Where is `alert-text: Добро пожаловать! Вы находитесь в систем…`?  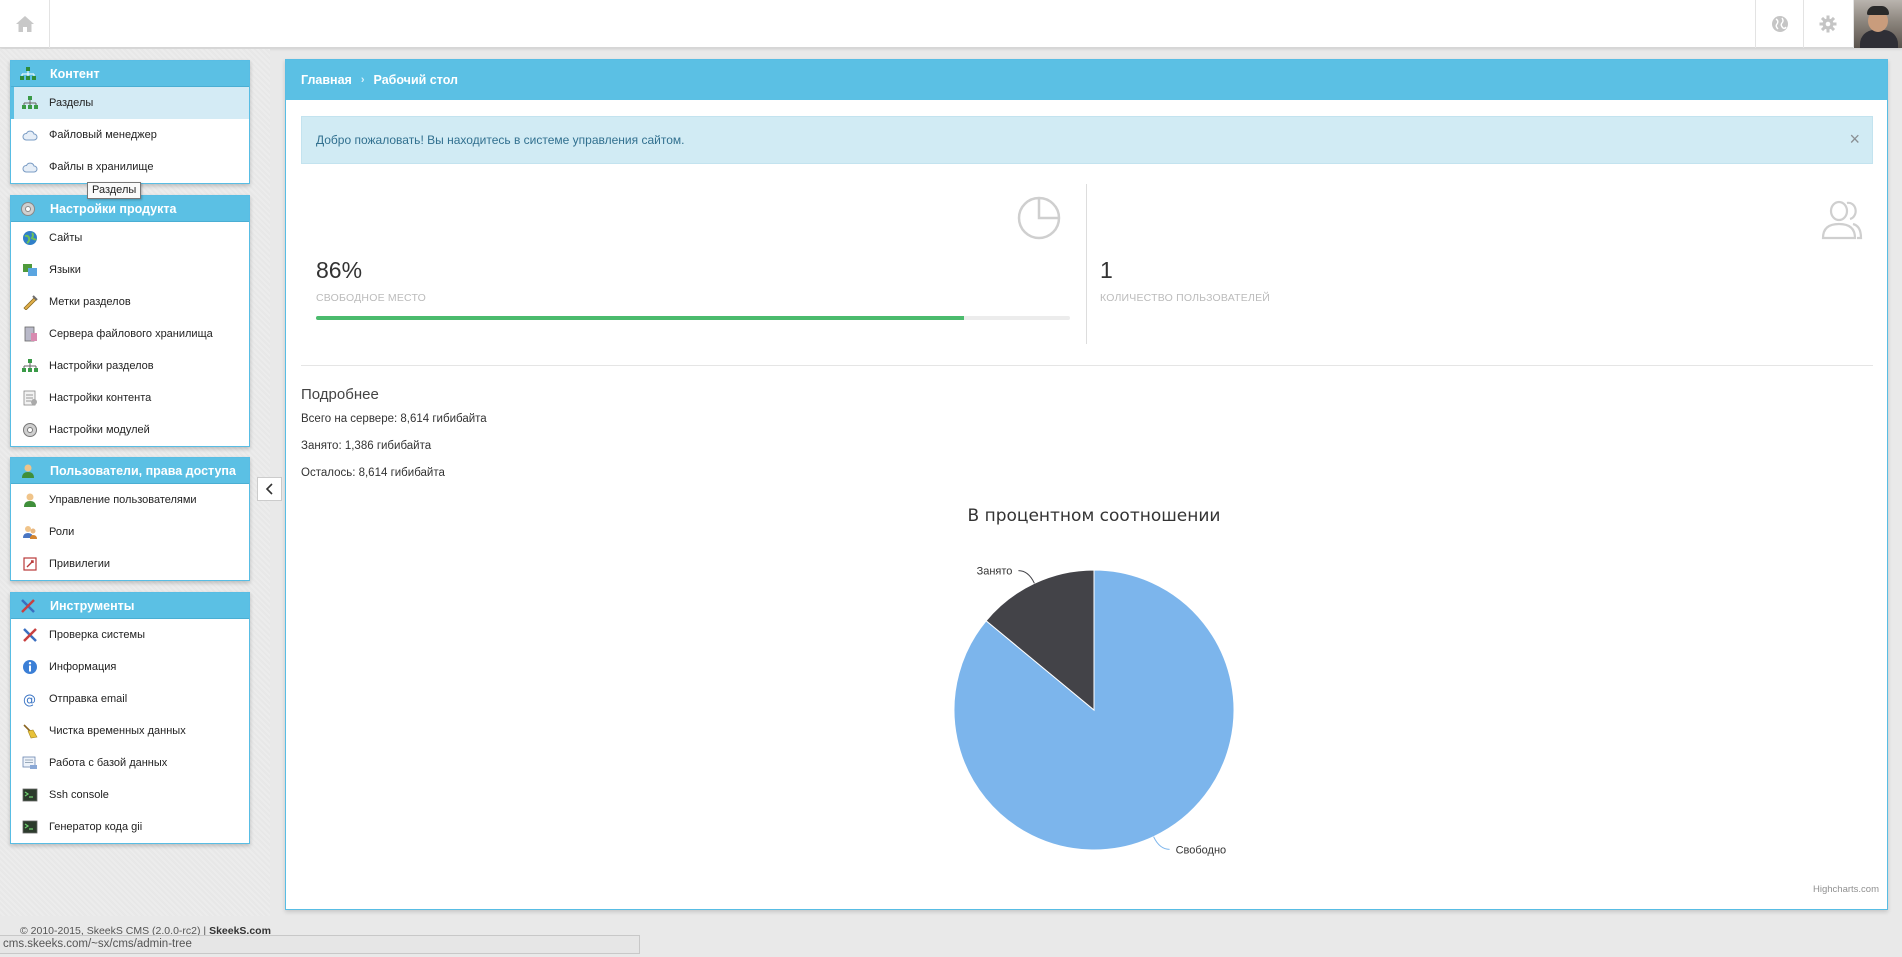 alert-text: Добро пожаловать! Вы находитесь в систем… is located at coordinates (500, 140).